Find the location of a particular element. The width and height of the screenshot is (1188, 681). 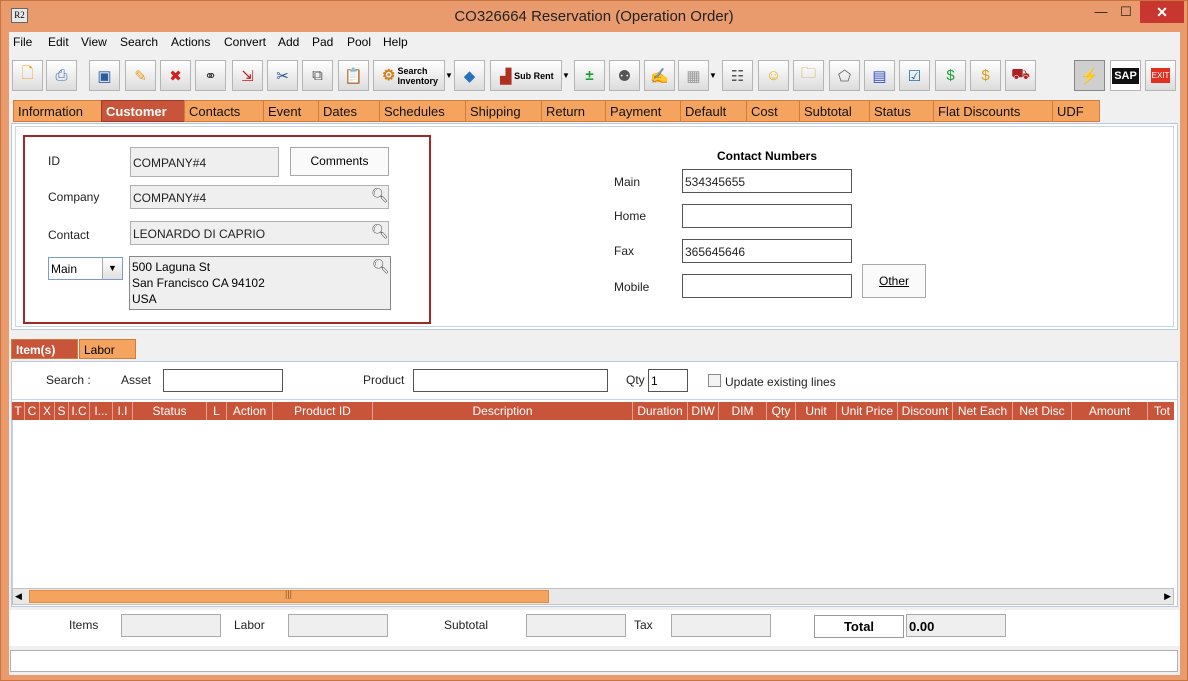

chevron-down-icon: ▼ is located at coordinates (112, 268).